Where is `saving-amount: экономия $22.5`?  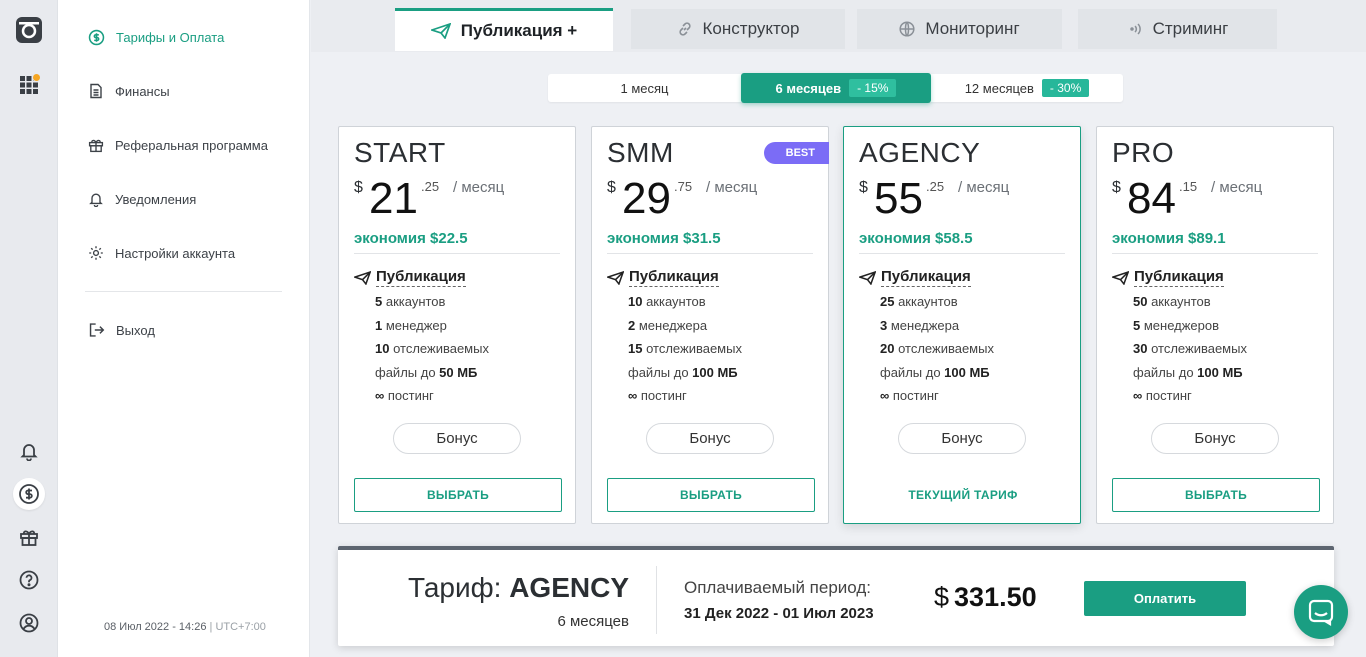
saving-amount: экономия $22.5 is located at coordinates (411, 238).